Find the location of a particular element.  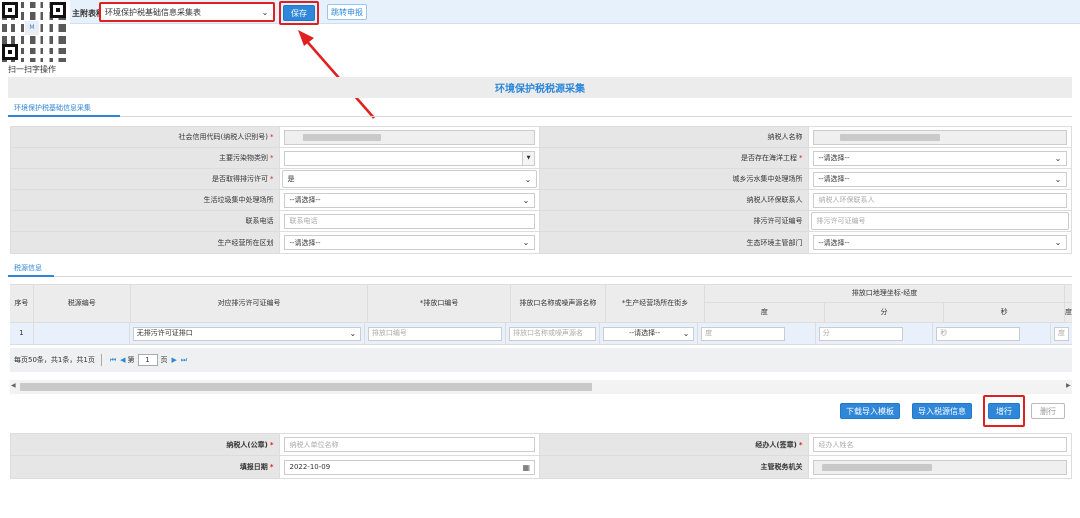

row-degree2-input: 度 is located at coordinates (1062, 333).